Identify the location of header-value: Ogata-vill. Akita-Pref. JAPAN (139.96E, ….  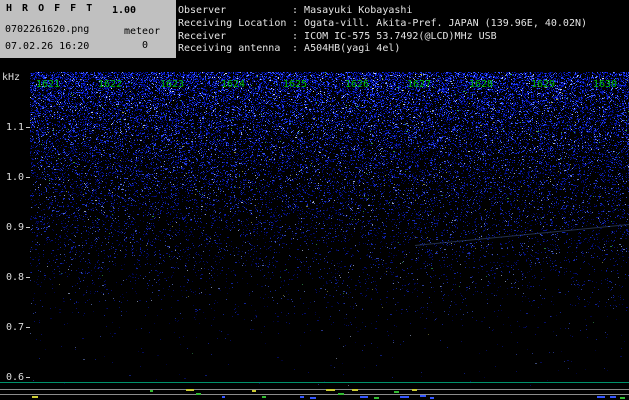
(446, 23).